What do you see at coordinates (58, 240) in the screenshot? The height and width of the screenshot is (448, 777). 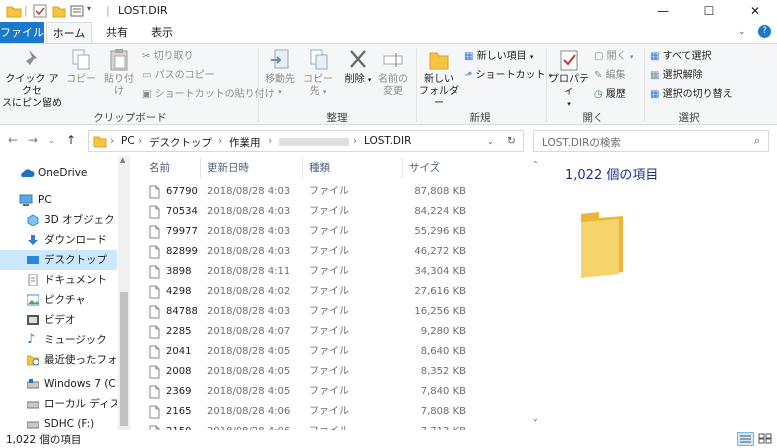 I see `nav-item-downloads: ダウンロード` at bounding box center [58, 240].